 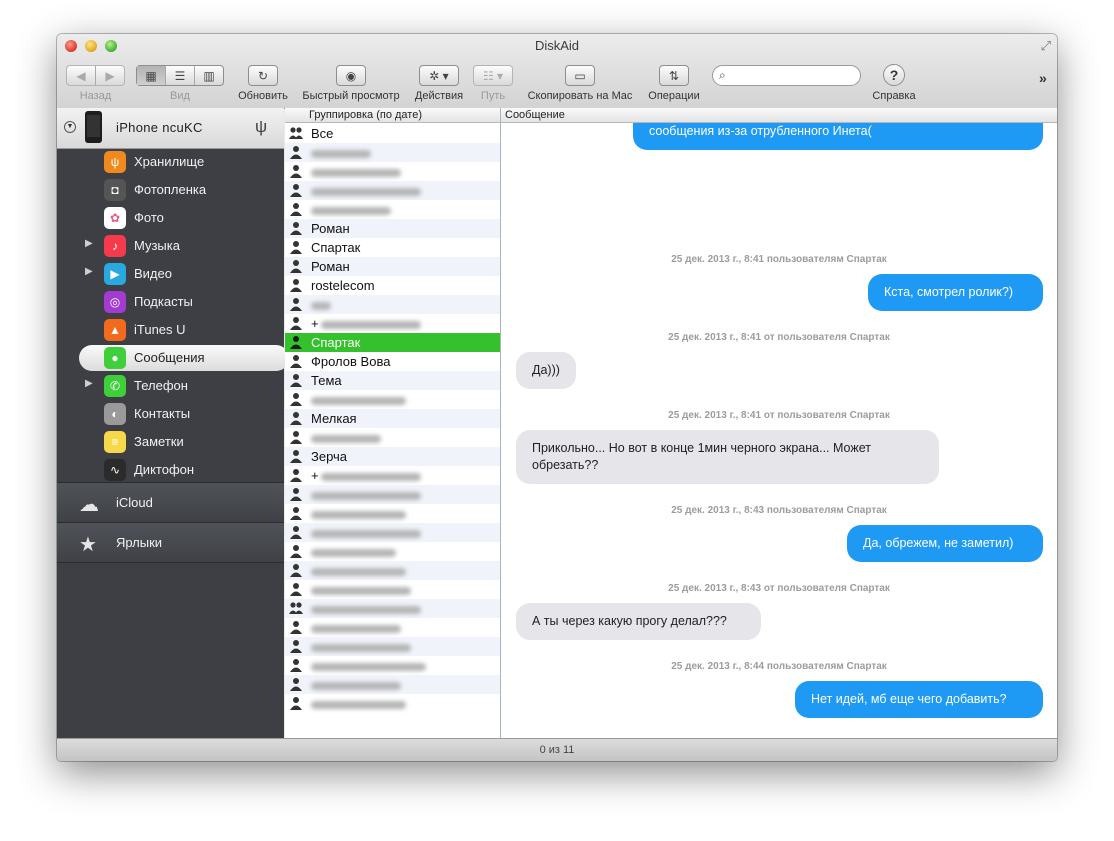 I want to click on list-item: Фролов Вова, so click(x=392, y=361).